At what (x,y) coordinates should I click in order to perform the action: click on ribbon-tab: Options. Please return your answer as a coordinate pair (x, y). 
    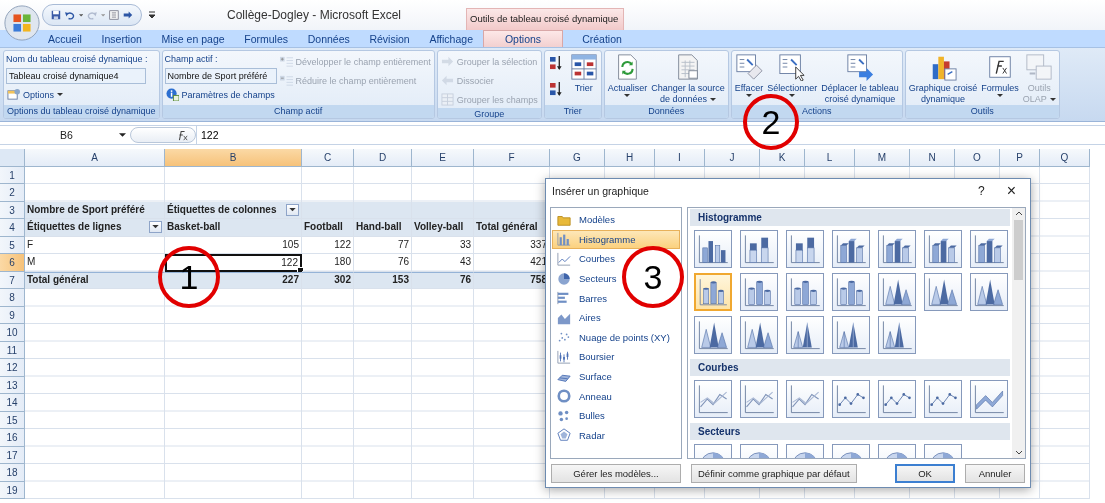
    Looking at the image, I should click on (523, 38).